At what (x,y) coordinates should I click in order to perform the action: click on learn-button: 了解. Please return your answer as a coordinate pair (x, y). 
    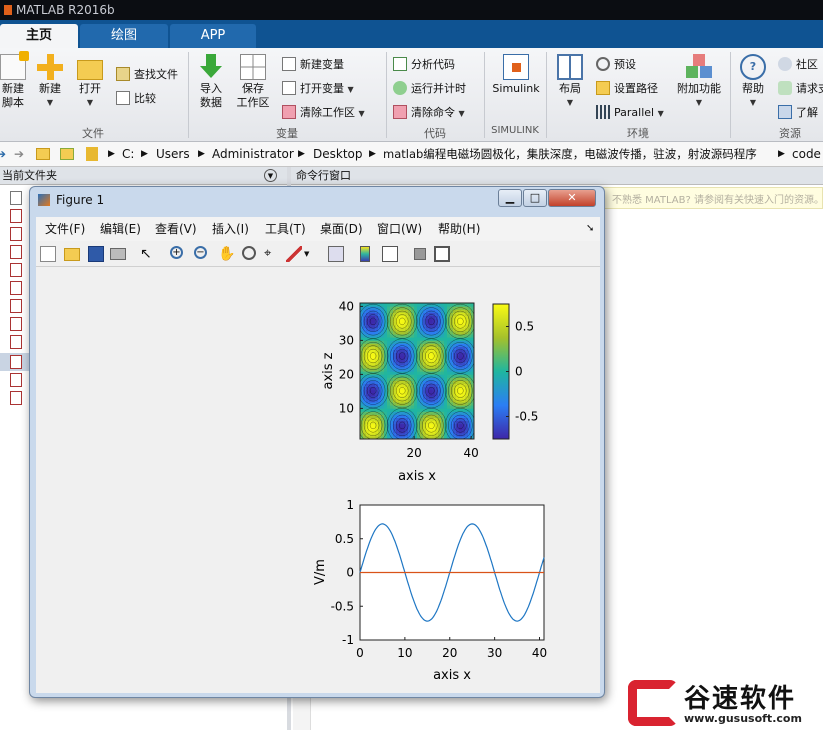
    Looking at the image, I should click on (798, 113).